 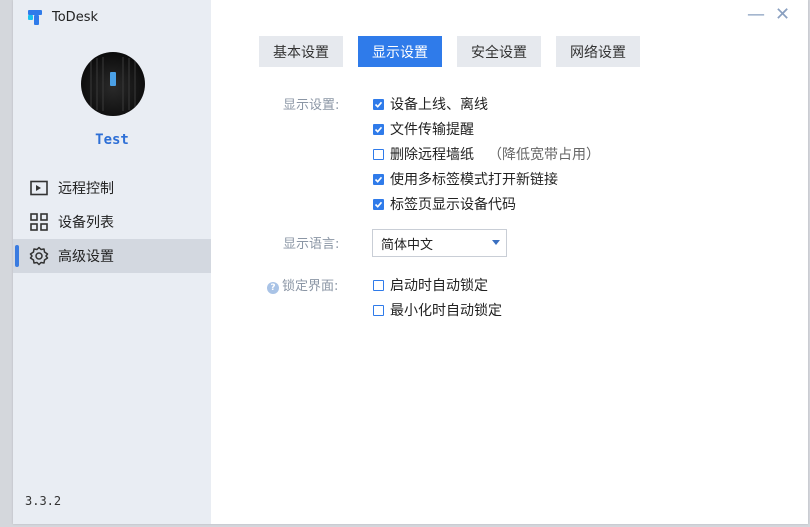 What do you see at coordinates (439, 105) in the screenshot?
I see `option-label: 设备上线、离线` at bounding box center [439, 105].